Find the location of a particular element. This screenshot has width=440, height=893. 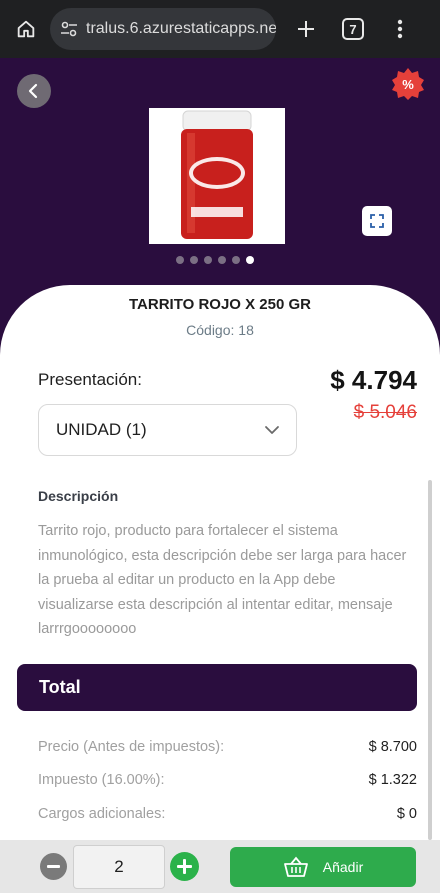

increase-quantity-button is located at coordinates (184, 866).